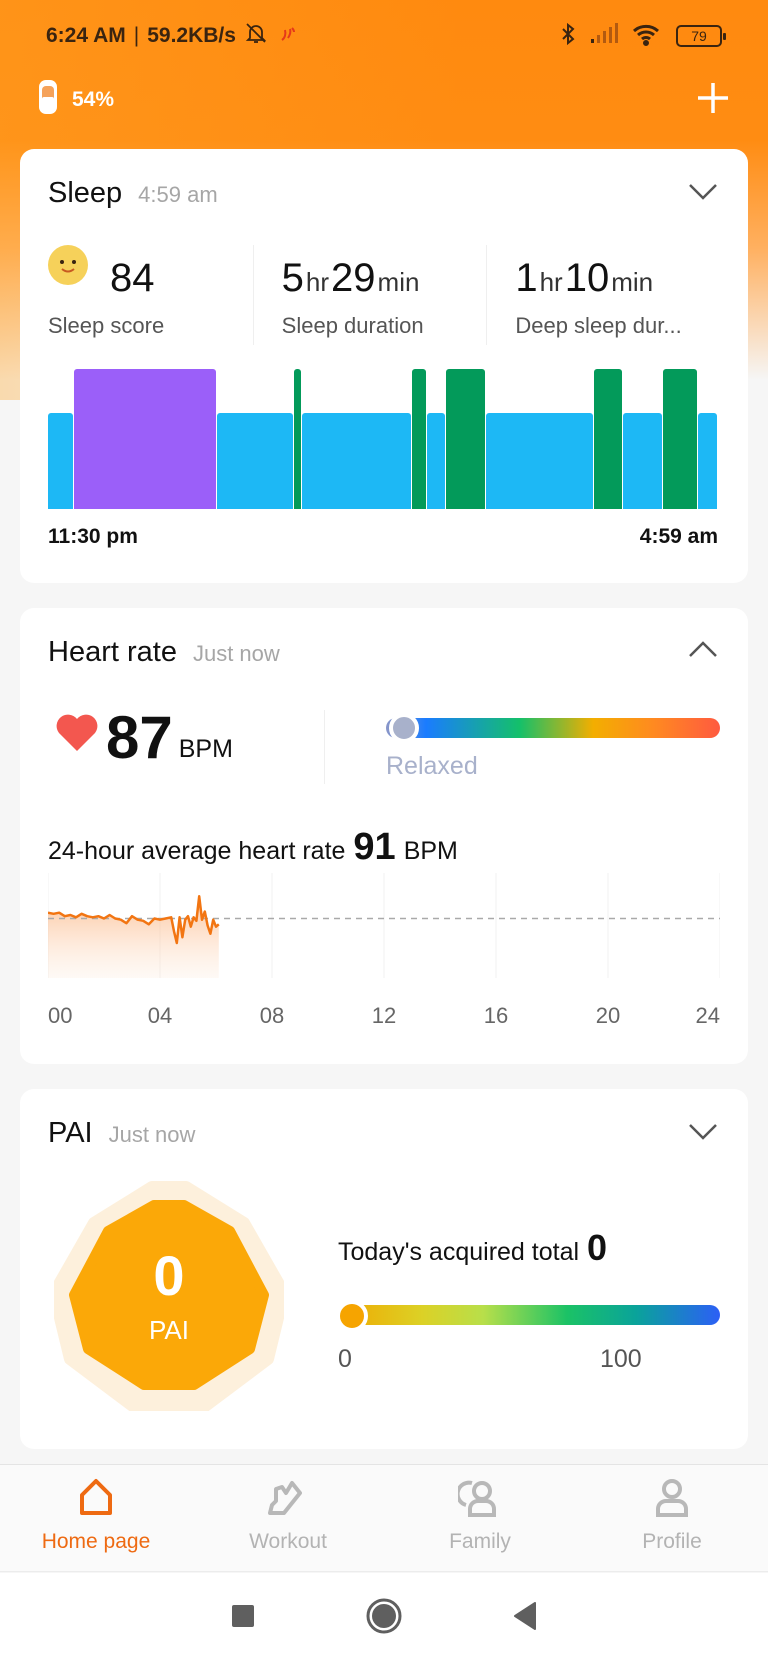  Describe the element at coordinates (528, 1316) in the screenshot. I see `pai-progress-bar` at that location.